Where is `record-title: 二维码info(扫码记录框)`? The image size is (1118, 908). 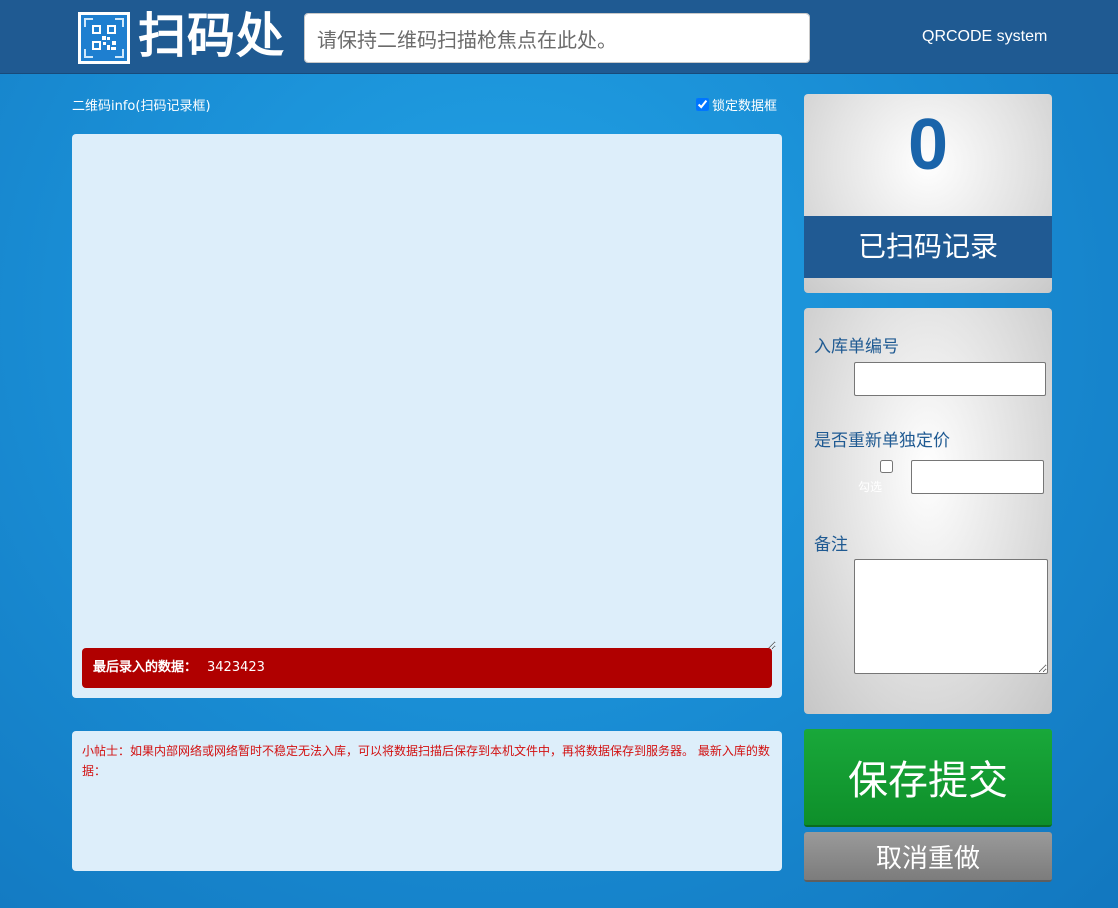
record-title: 二维码info(扫码记录框) is located at coordinates (141, 106).